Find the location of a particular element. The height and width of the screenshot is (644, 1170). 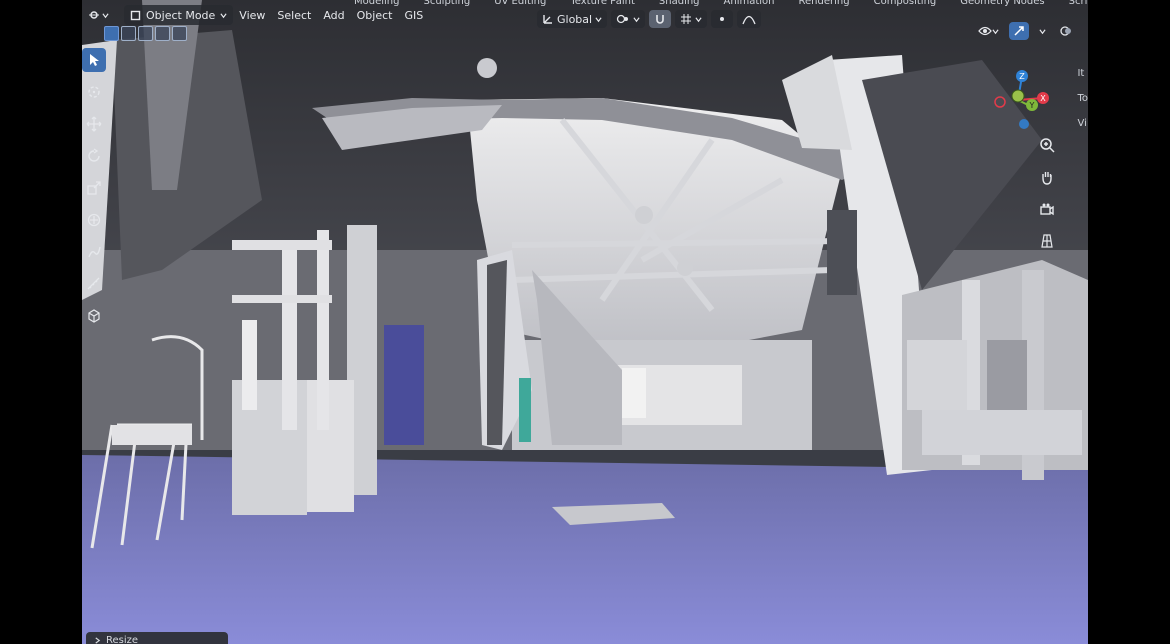

transform-orientation-label: Global is located at coordinates (575, 19).